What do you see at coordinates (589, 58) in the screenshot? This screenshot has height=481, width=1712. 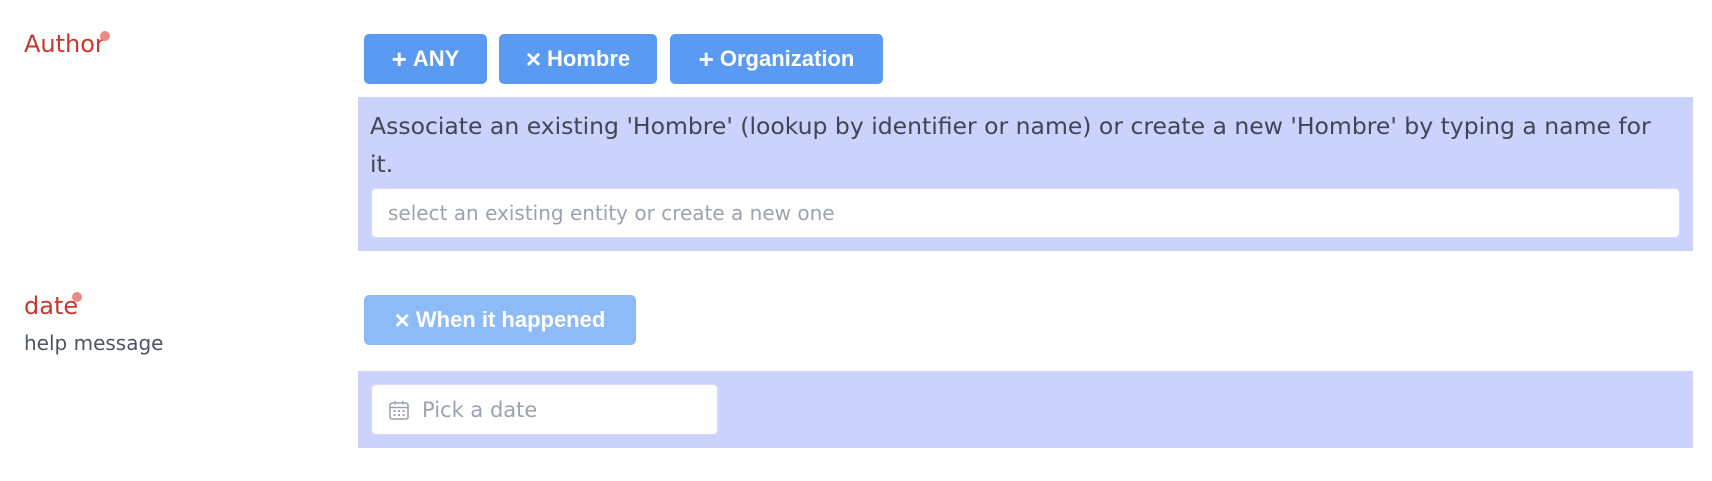 I see `remove-hombre-label: Hombre` at bounding box center [589, 58].